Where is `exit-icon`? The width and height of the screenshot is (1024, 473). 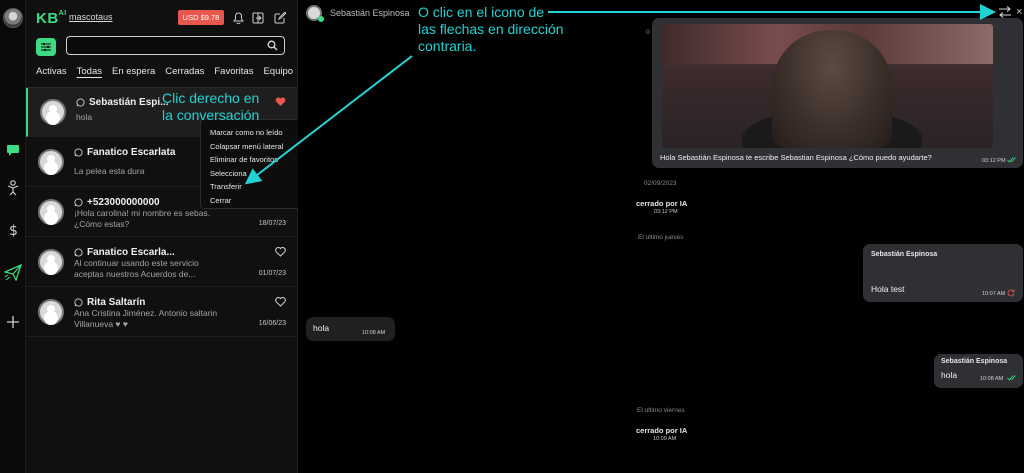 exit-icon is located at coordinates (258, 18).